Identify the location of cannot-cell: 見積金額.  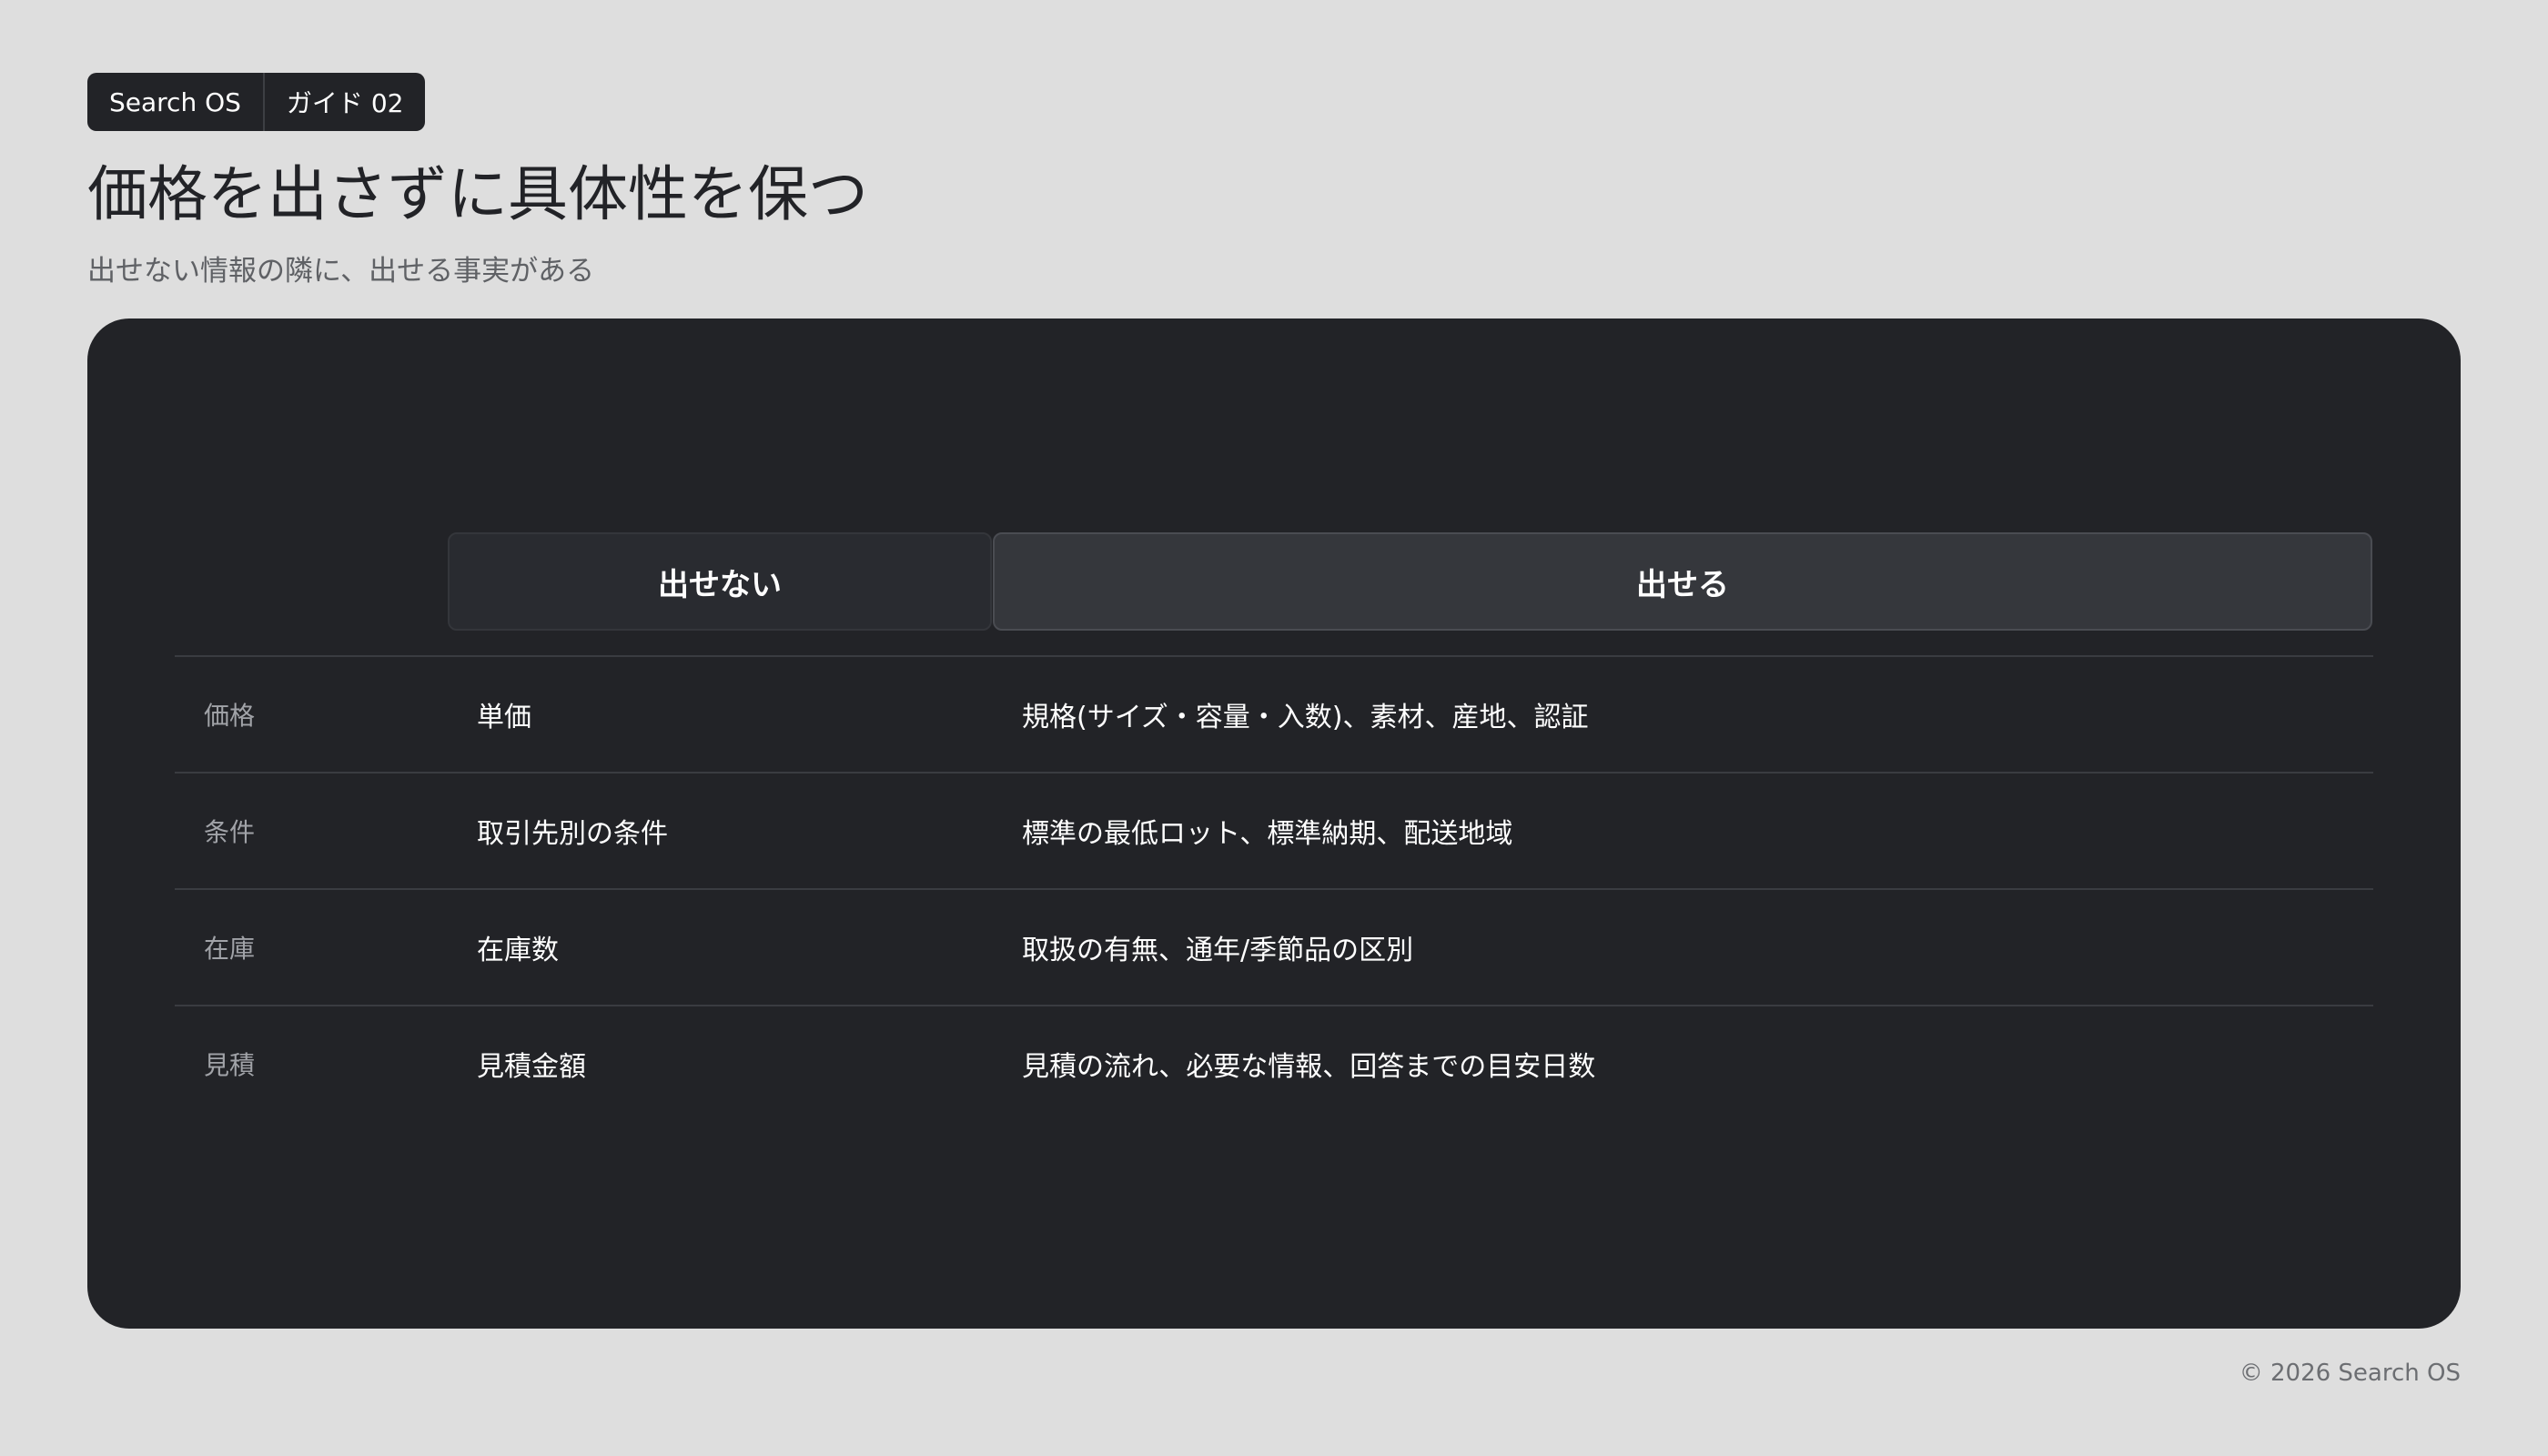
(532, 1067).